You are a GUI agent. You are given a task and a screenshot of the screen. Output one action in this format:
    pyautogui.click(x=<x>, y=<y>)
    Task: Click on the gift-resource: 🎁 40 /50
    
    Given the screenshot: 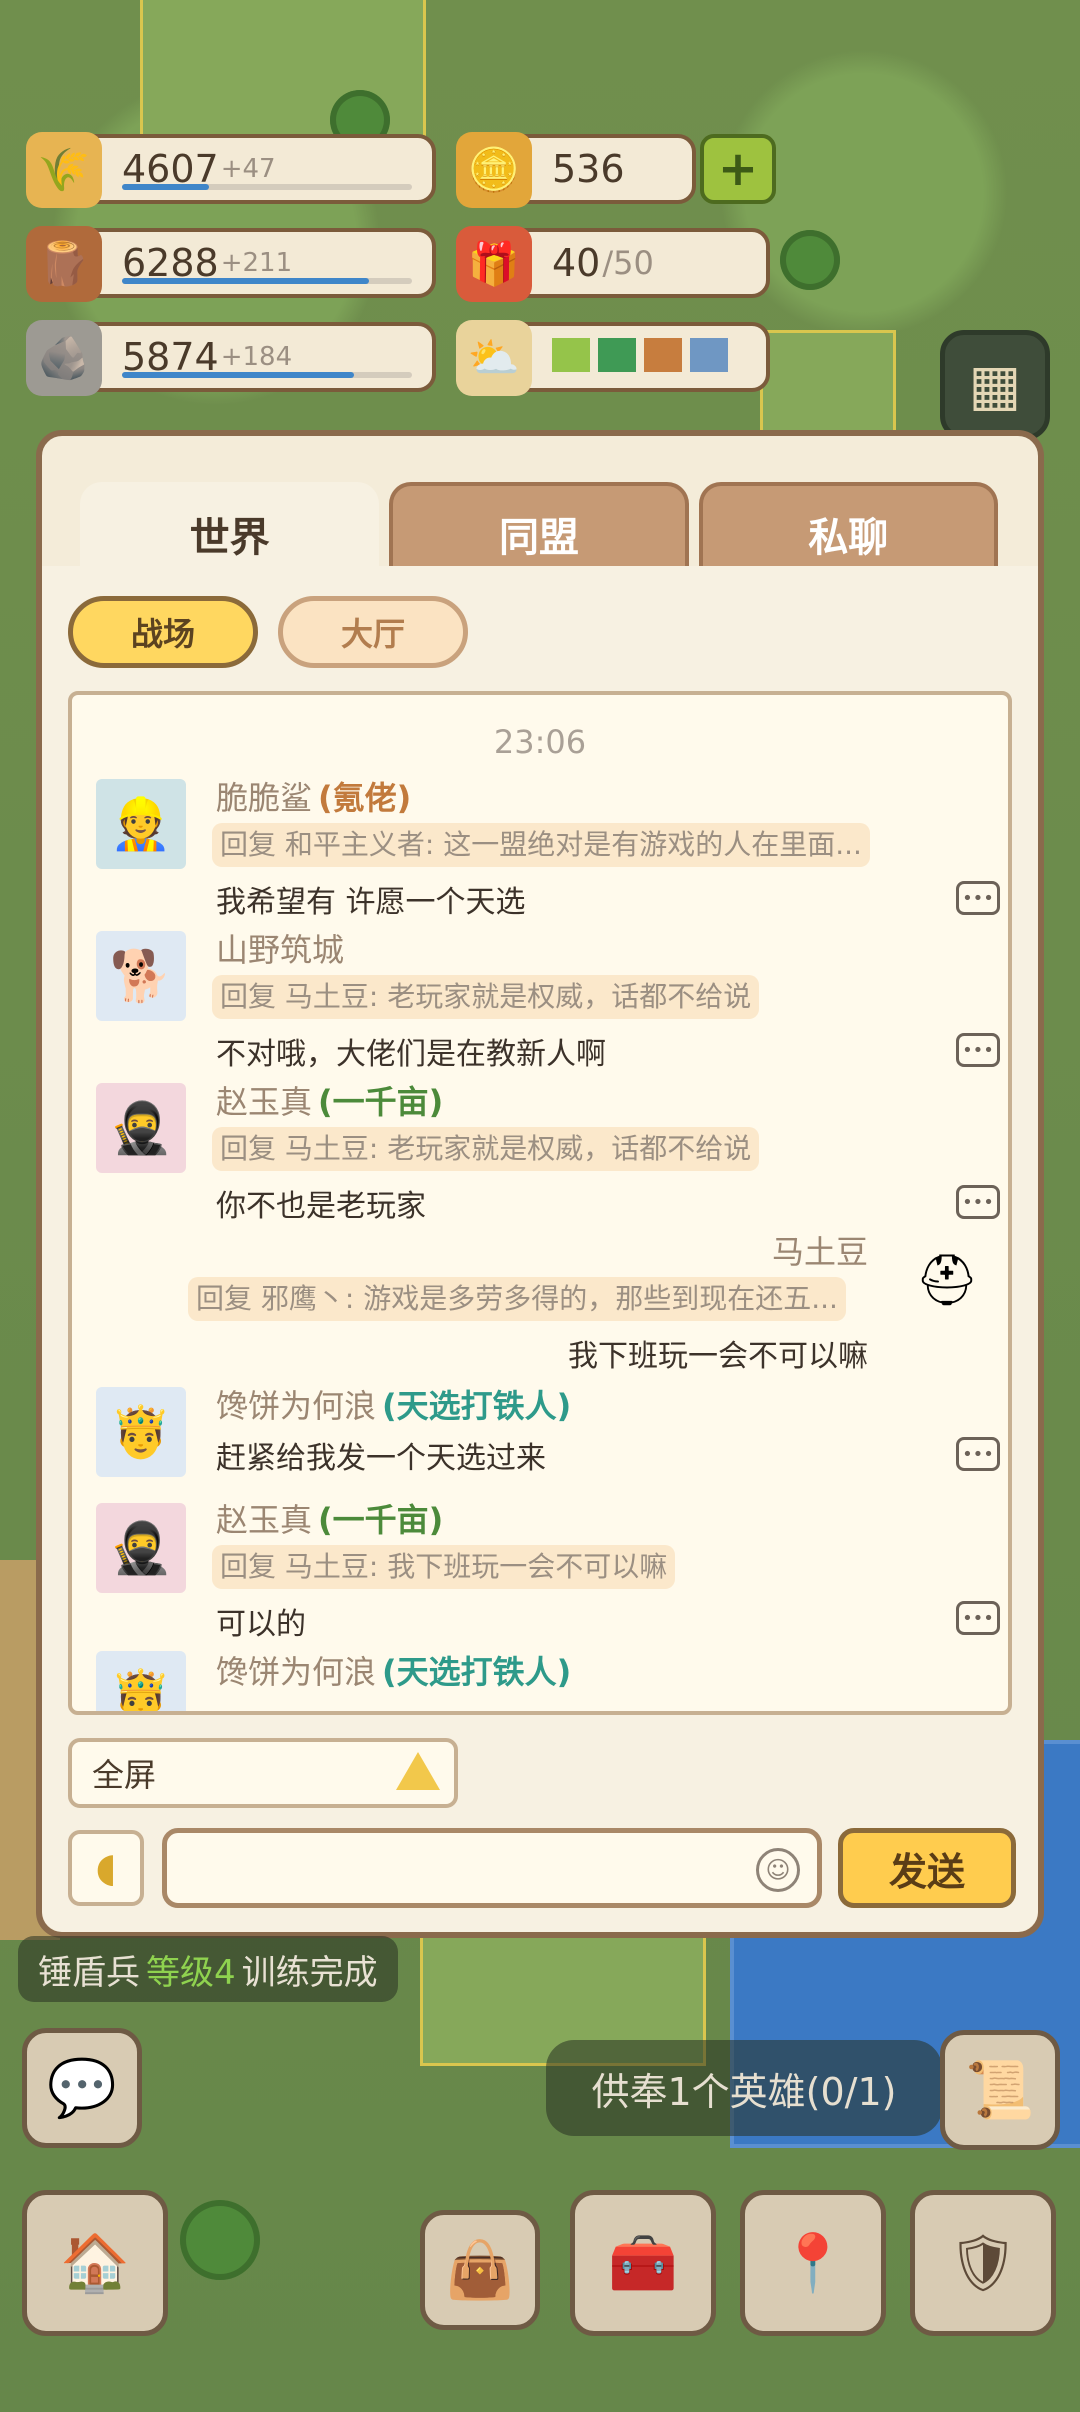 What is the action you would take?
    pyautogui.click(x=613, y=264)
    